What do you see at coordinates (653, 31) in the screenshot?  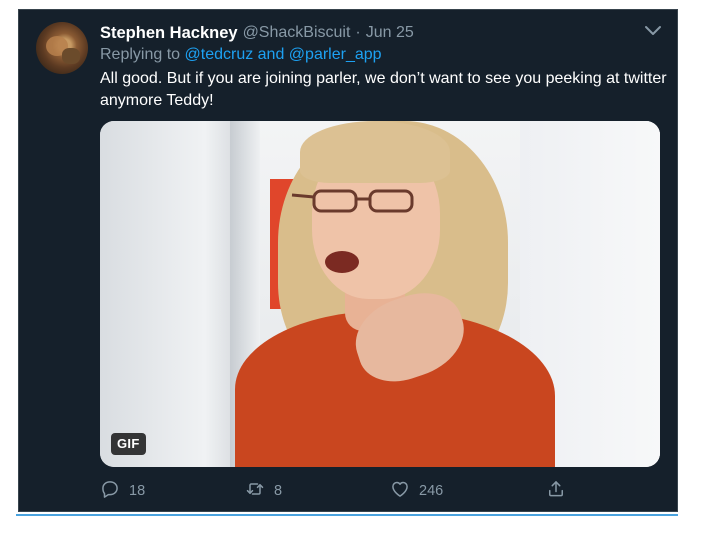 I see `chevron-down-icon` at bounding box center [653, 31].